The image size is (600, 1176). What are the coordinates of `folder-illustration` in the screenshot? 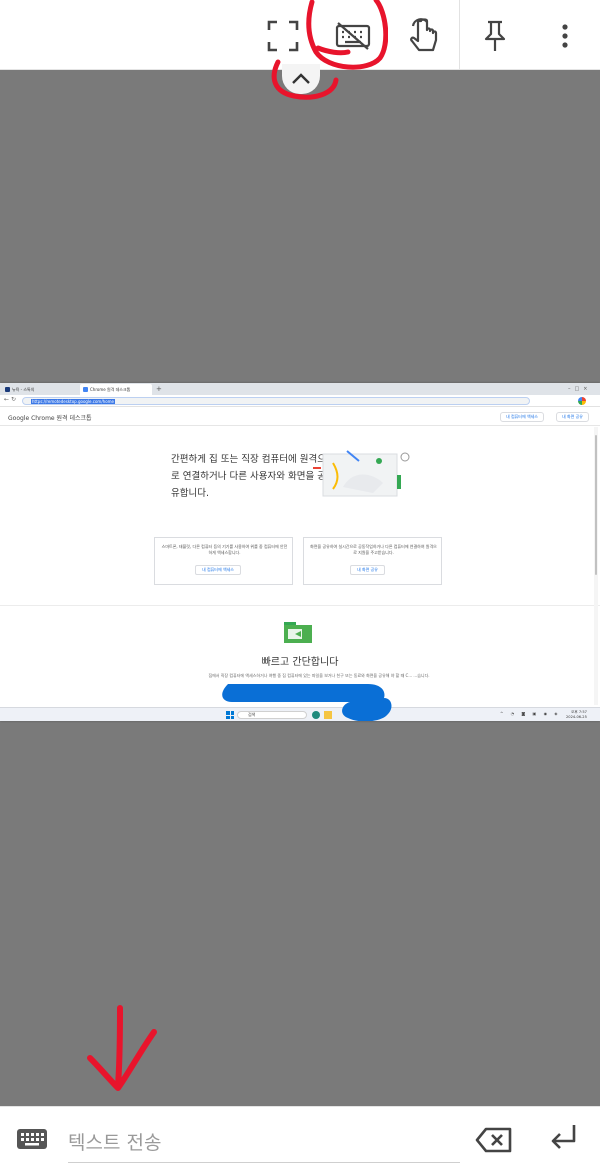 It's located at (298, 632).